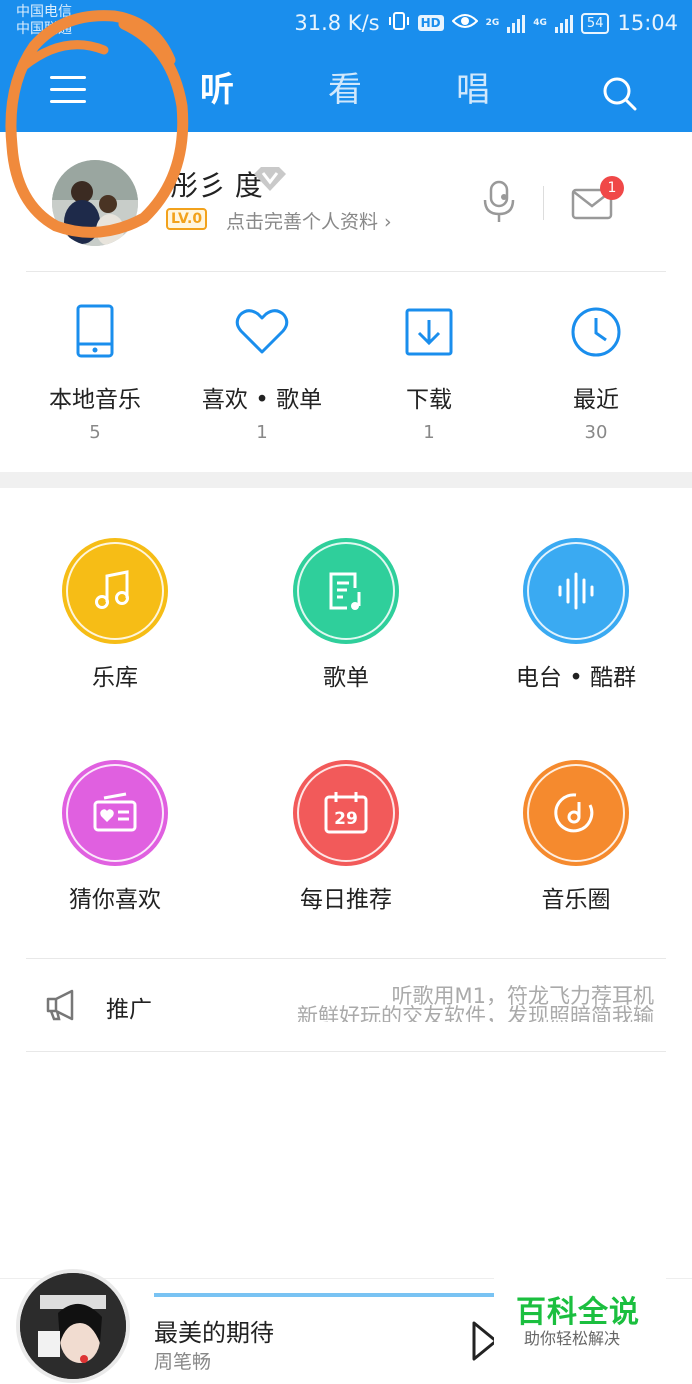 The image size is (692, 1384). What do you see at coordinates (44, 29) in the screenshot?
I see `carrier-2: 中国联通` at bounding box center [44, 29].